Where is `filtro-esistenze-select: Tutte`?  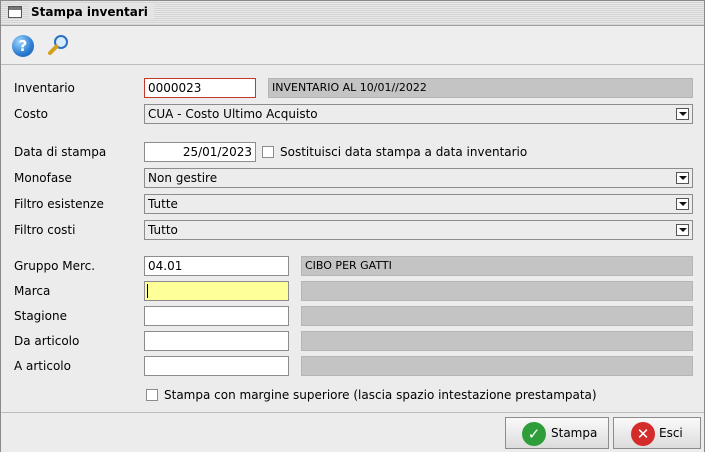
filtro-esistenze-select: Tutte is located at coordinates (418, 204).